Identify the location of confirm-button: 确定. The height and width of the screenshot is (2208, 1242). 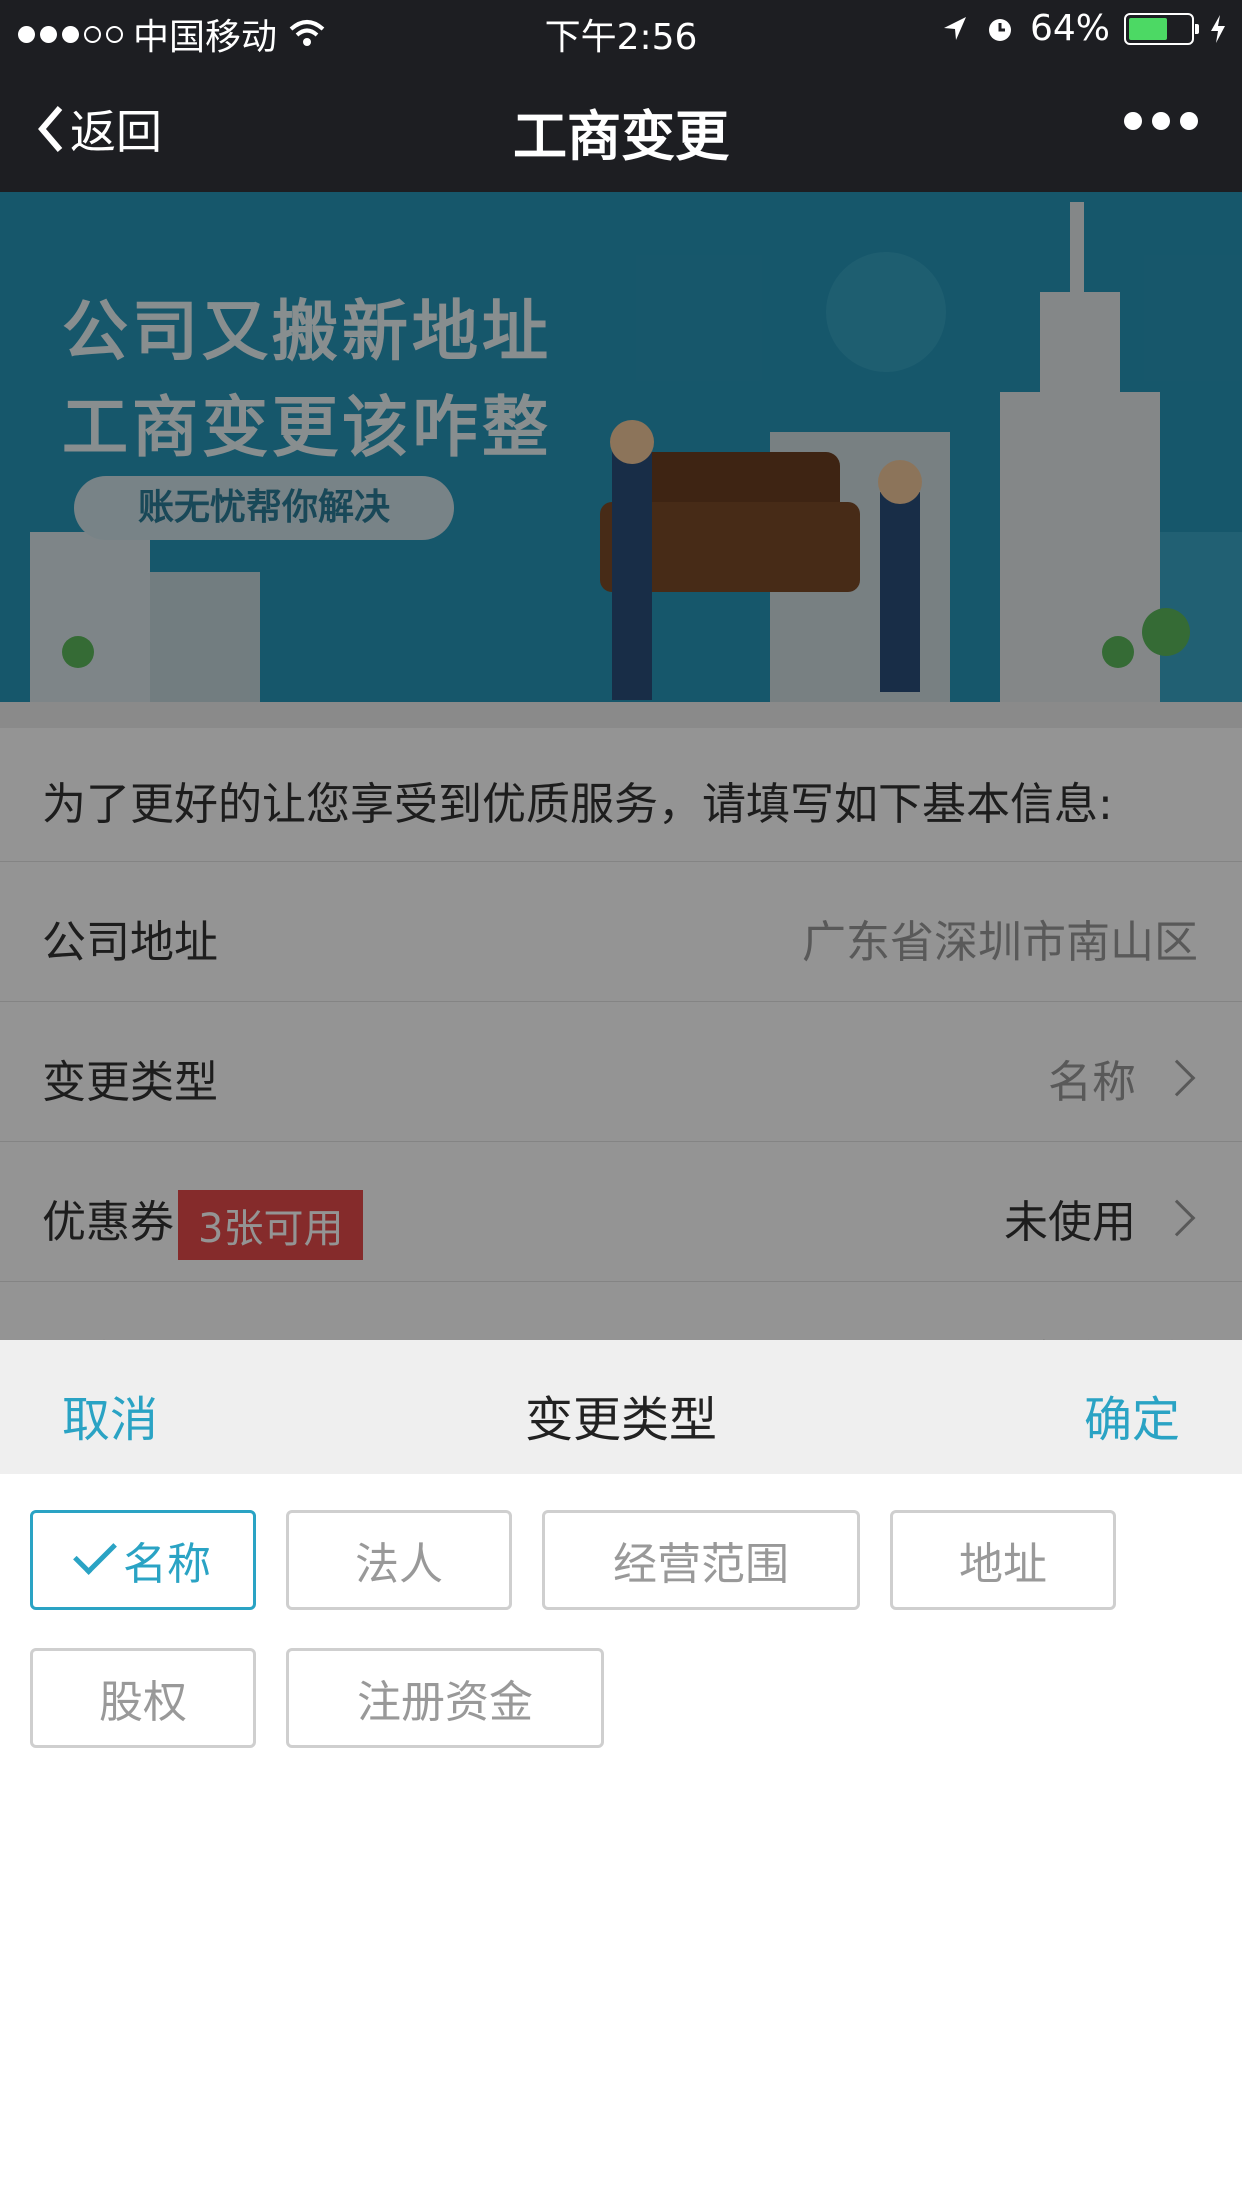
(1132, 1415).